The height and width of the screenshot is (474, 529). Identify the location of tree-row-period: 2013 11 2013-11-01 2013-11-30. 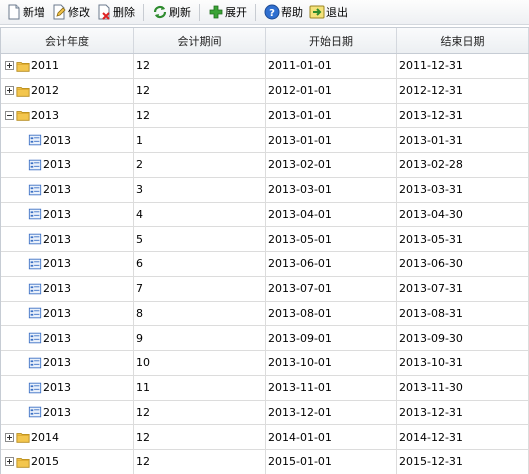
(265, 388).